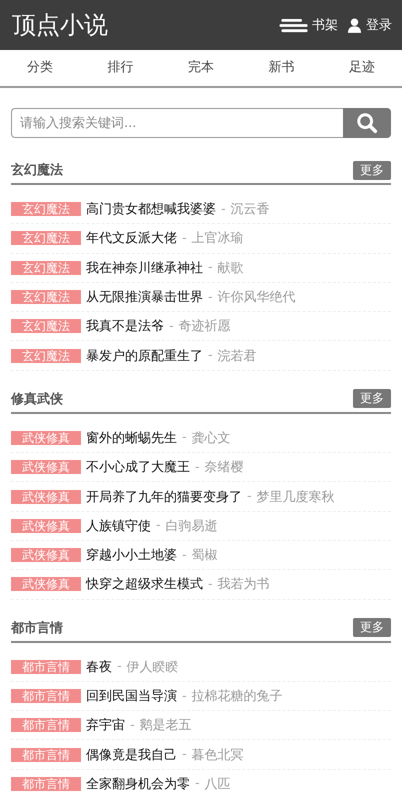 The height and width of the screenshot is (795, 402). I want to click on site-logo: 顶点小说, so click(60, 25).